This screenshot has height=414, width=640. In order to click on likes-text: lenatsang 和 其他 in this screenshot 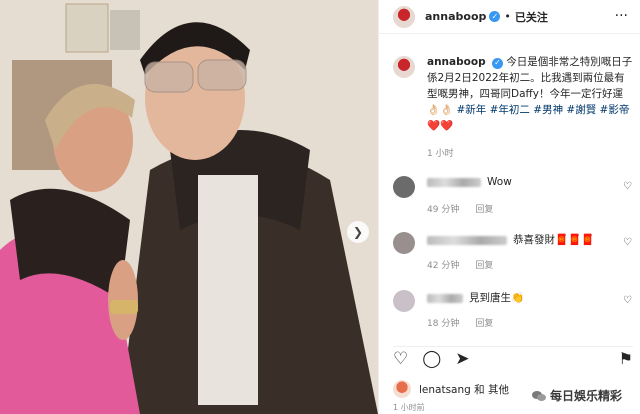, I will do `click(464, 389)`.